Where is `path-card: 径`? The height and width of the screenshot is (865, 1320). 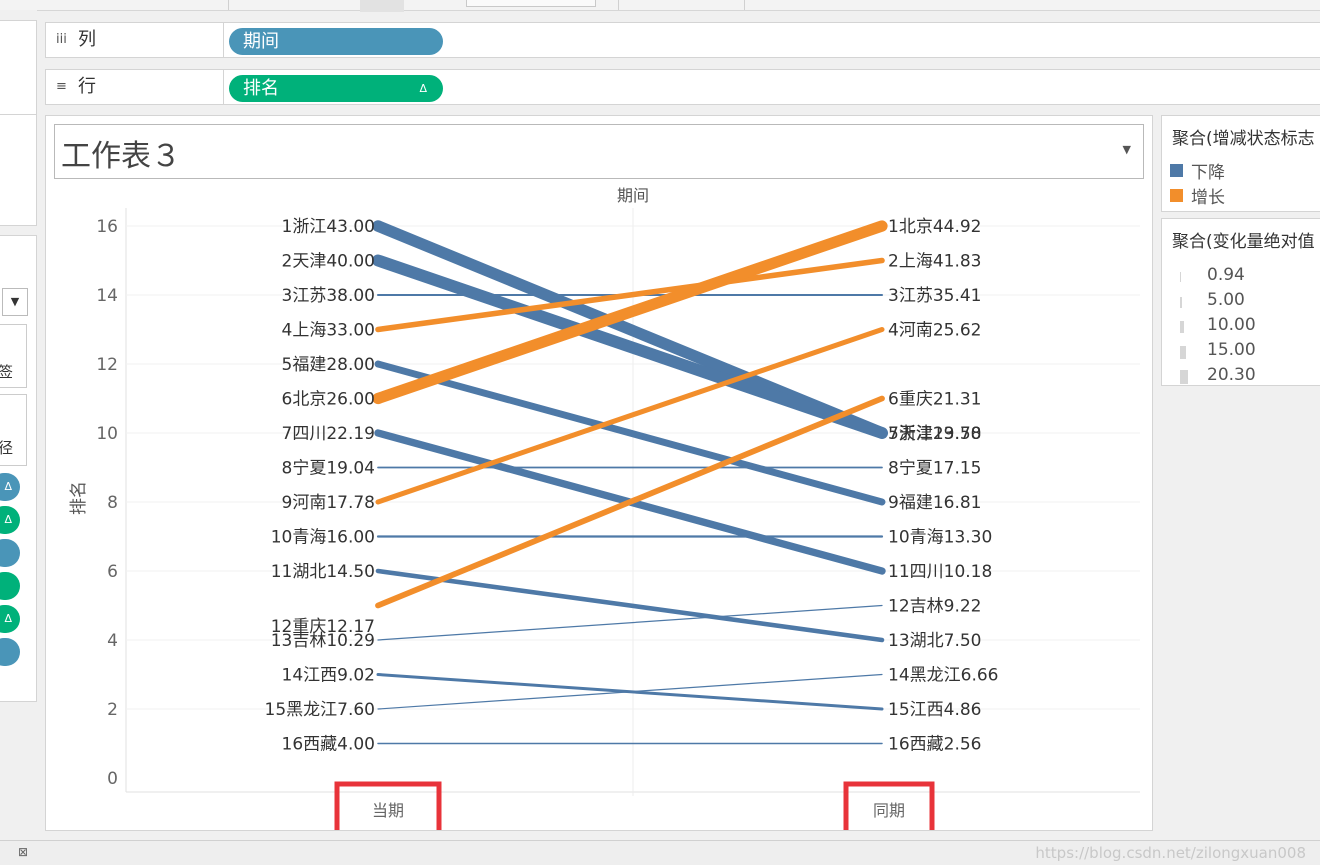
path-card: 径 is located at coordinates (13, 430).